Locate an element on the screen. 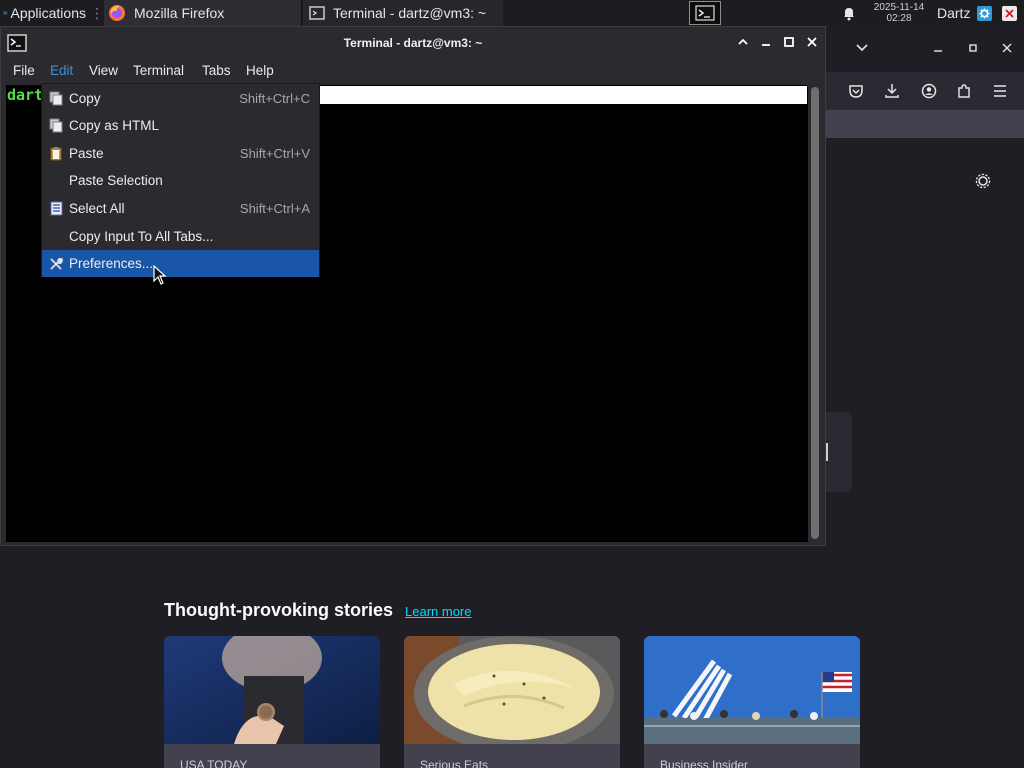 This screenshot has height=768, width=1024. logout-button is located at coordinates (1010, 13).